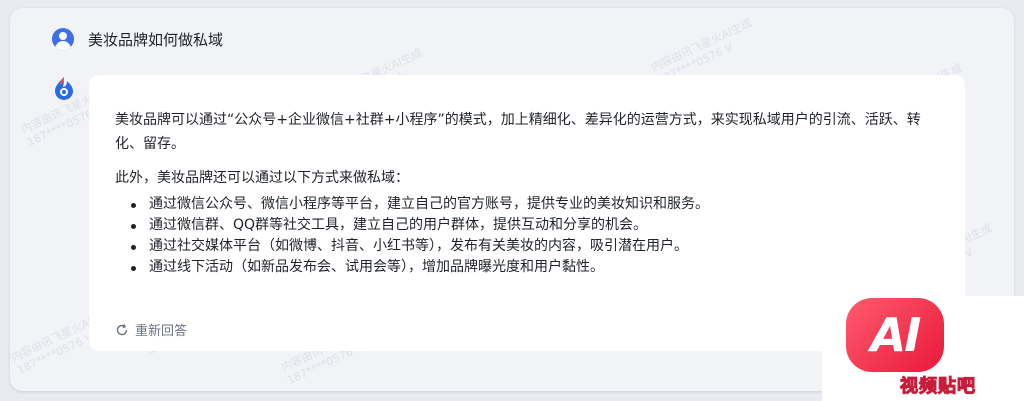  I want to click on badge-label: 视频贴吧, so click(938, 387).